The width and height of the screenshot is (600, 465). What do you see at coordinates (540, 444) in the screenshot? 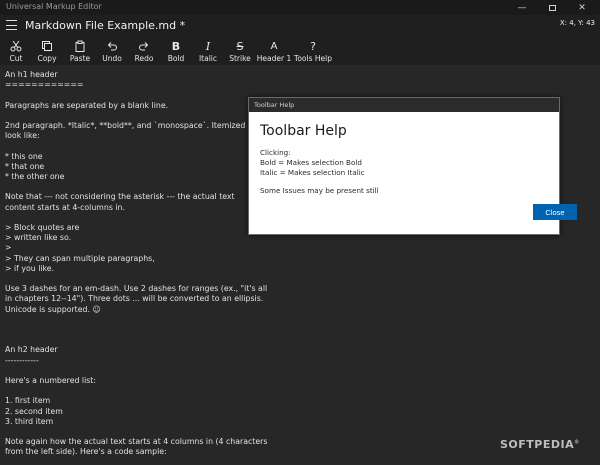
I see `softpedia-watermark: SOFTPEDIA®` at bounding box center [540, 444].